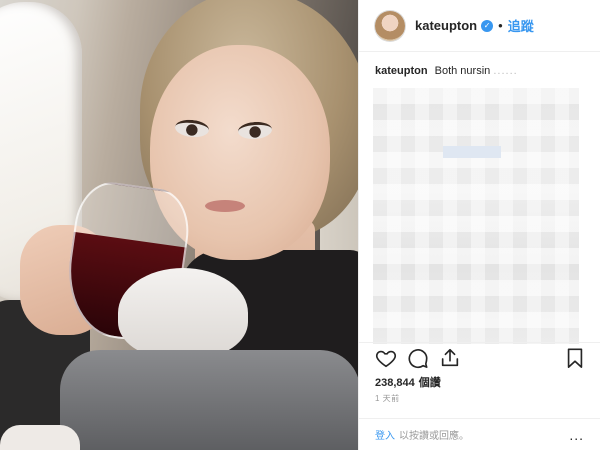 The image size is (600, 450). What do you see at coordinates (390, 25) in the screenshot?
I see `avatar` at bounding box center [390, 25].